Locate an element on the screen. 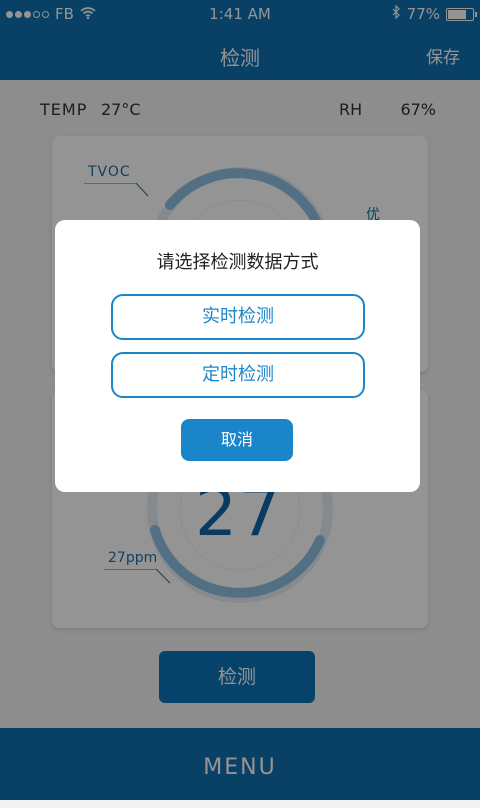  cancel-button: 取消 is located at coordinates (237, 440).